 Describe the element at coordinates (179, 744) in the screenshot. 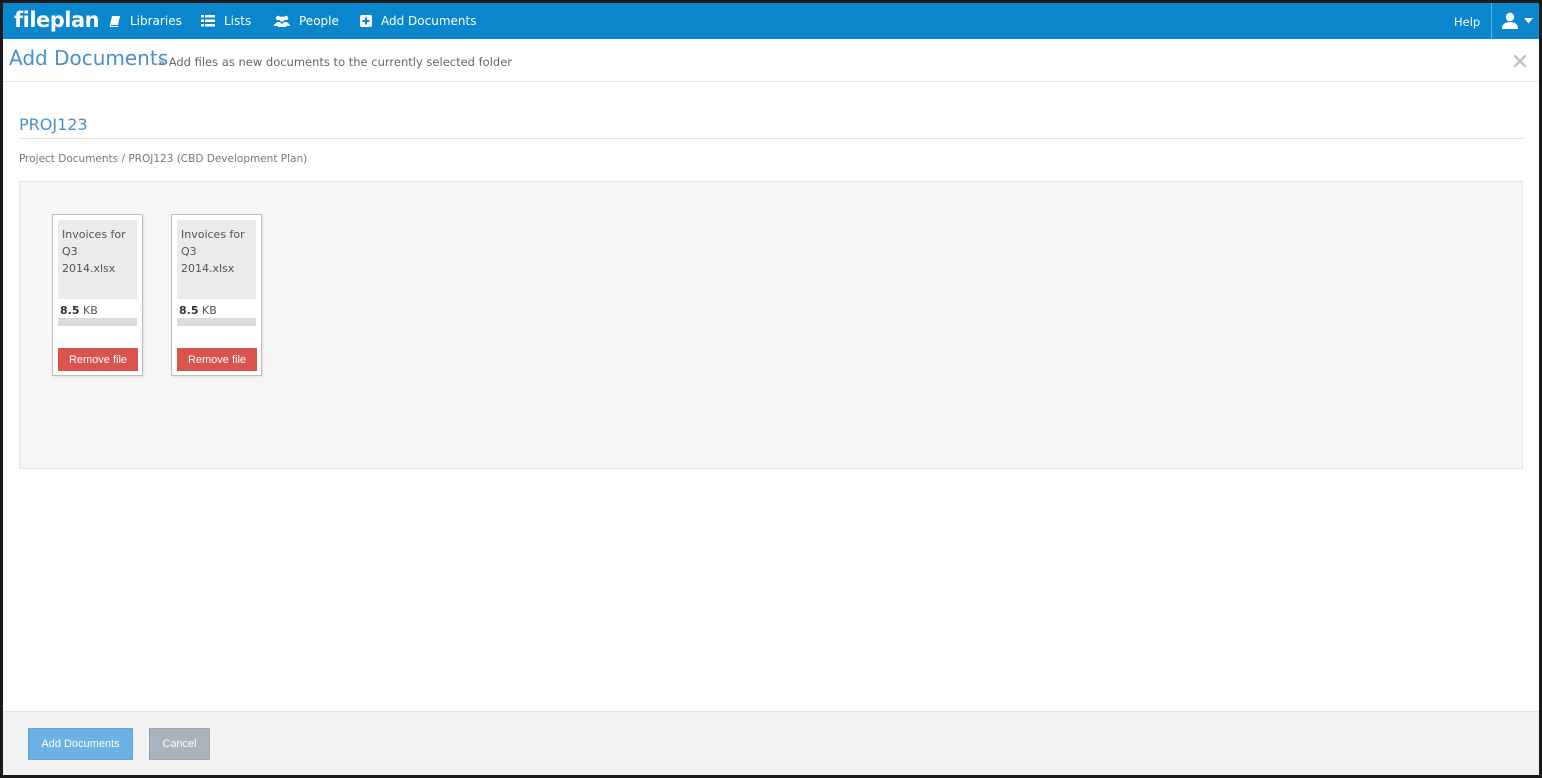

I see `cancel-button: Cancel` at that location.